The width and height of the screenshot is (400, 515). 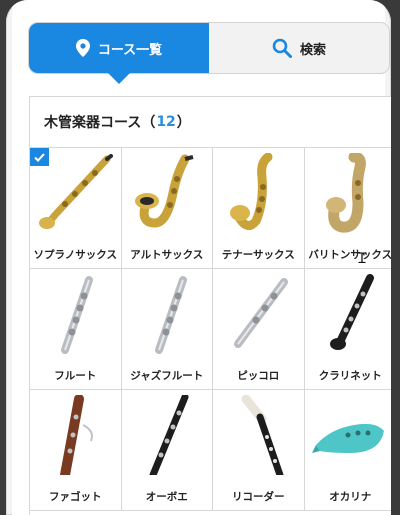 I want to click on instrument-label: ソプラノサックス, so click(x=75, y=255).